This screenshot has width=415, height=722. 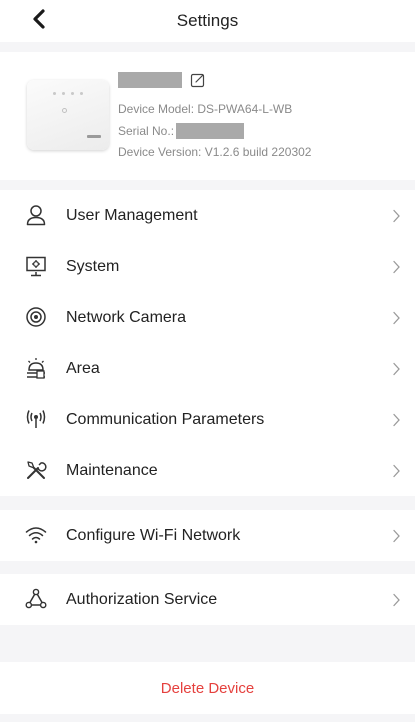 What do you see at coordinates (93, 266) in the screenshot?
I see `menu-label: System` at bounding box center [93, 266].